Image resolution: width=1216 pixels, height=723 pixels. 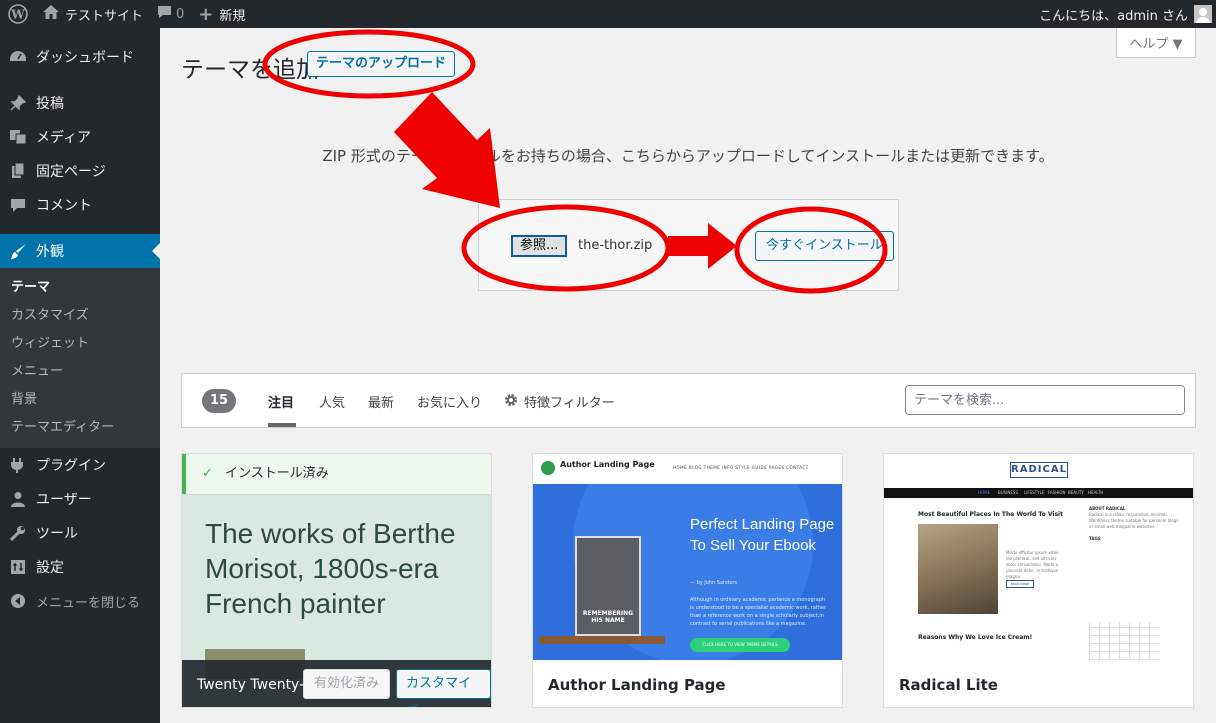 I want to click on wordpress-logo-icon: W, so click(x=18, y=14).